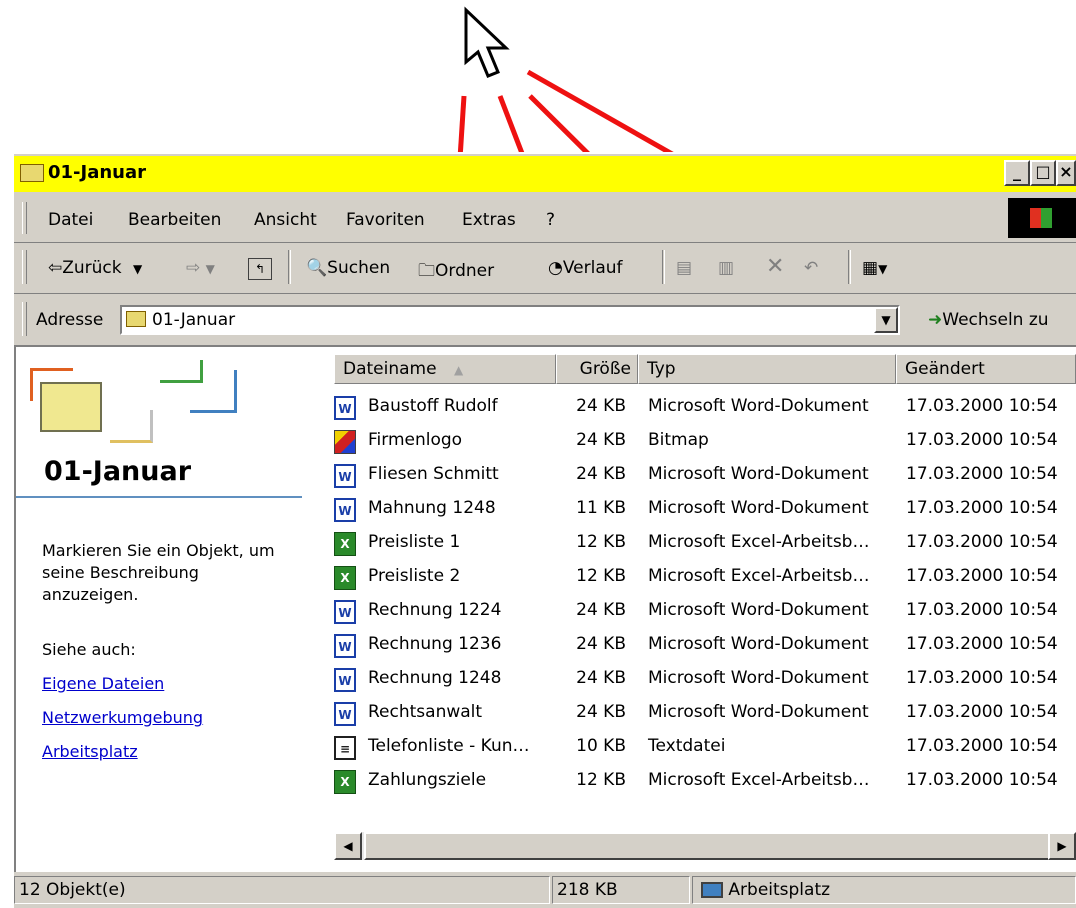 Image resolution: width=1076 pixels, height=908 pixels. What do you see at coordinates (621, 890) in the screenshot?
I see `status-total-size: 218 KB` at bounding box center [621, 890].